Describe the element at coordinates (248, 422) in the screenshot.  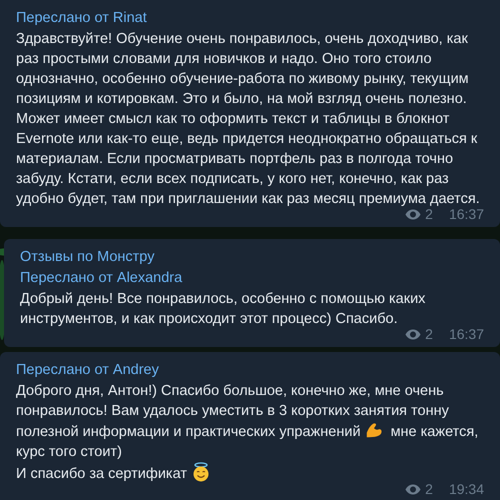
I see `message-text: Доброго дня, Антон!) Спасибо большое, конечно же, мне очень понравилось! Вам удалось уместить в 3 коротких занятия тонну полезной информации и практических упражнений мне кажется, курс того стоит)` at that location.